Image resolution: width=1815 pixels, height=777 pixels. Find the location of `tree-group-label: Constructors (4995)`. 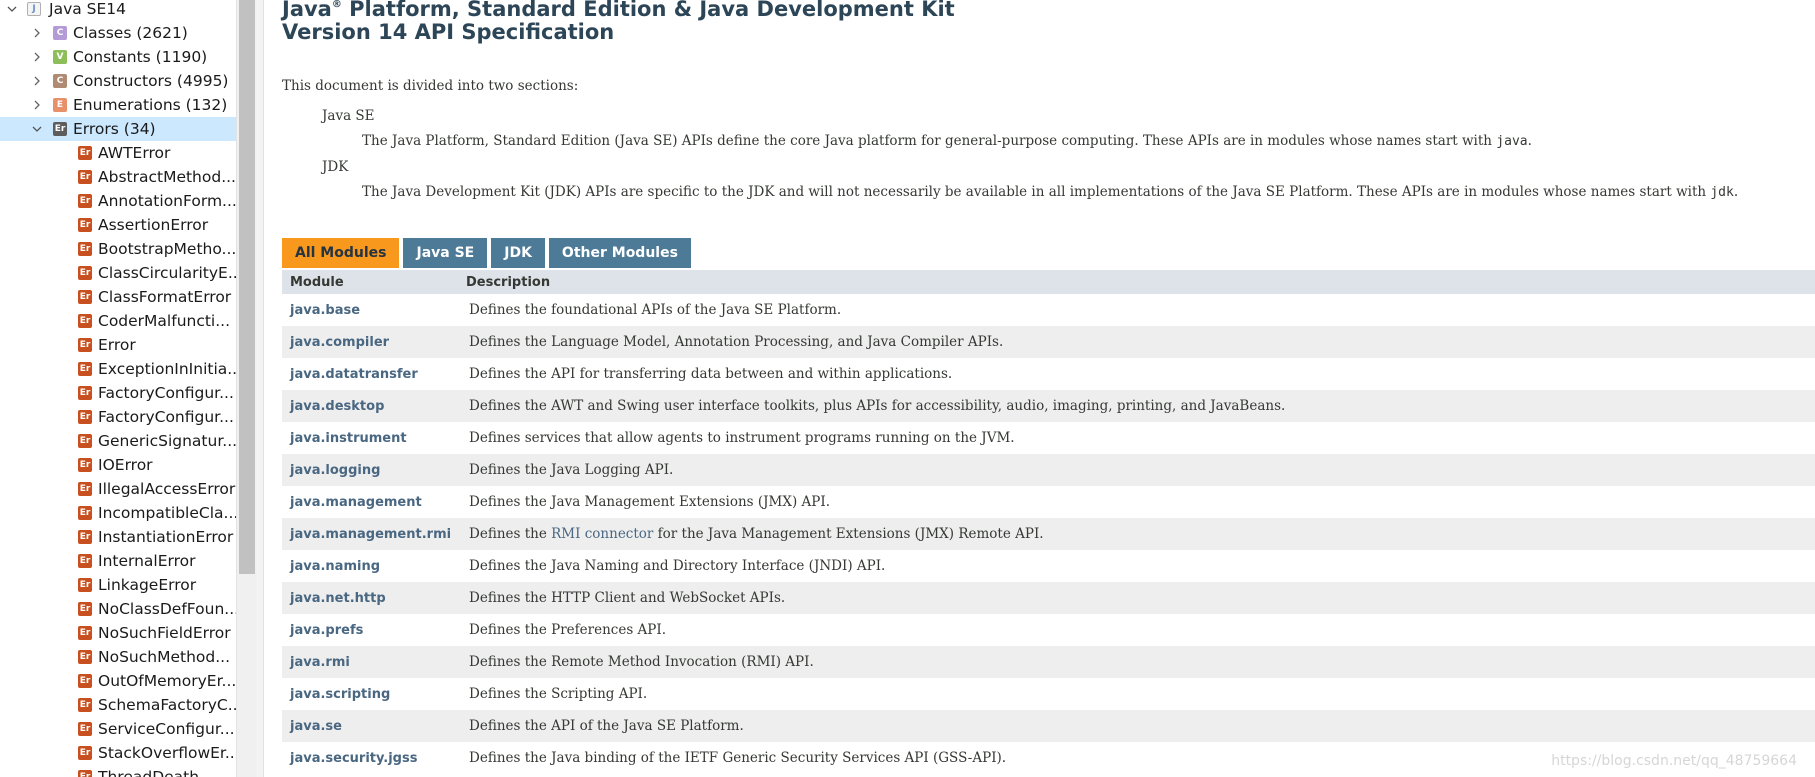

tree-group-label: Constructors (4995) is located at coordinates (151, 81).